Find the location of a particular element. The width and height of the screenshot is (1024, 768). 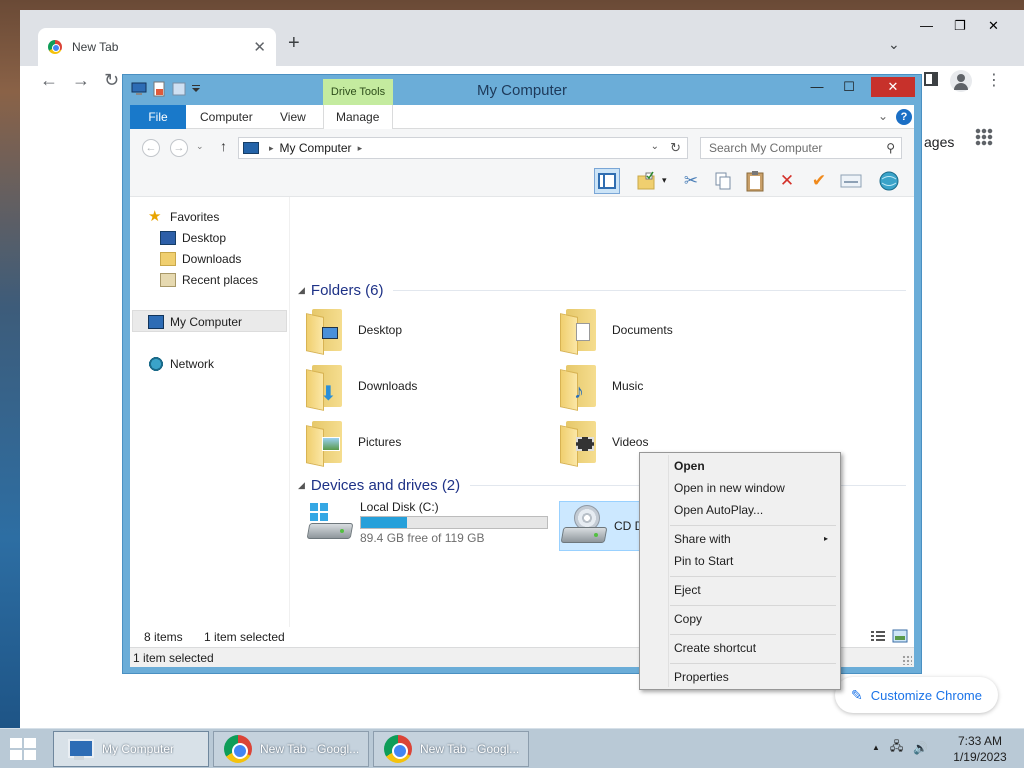

nav-network: Network is located at coordinates (181, 364).